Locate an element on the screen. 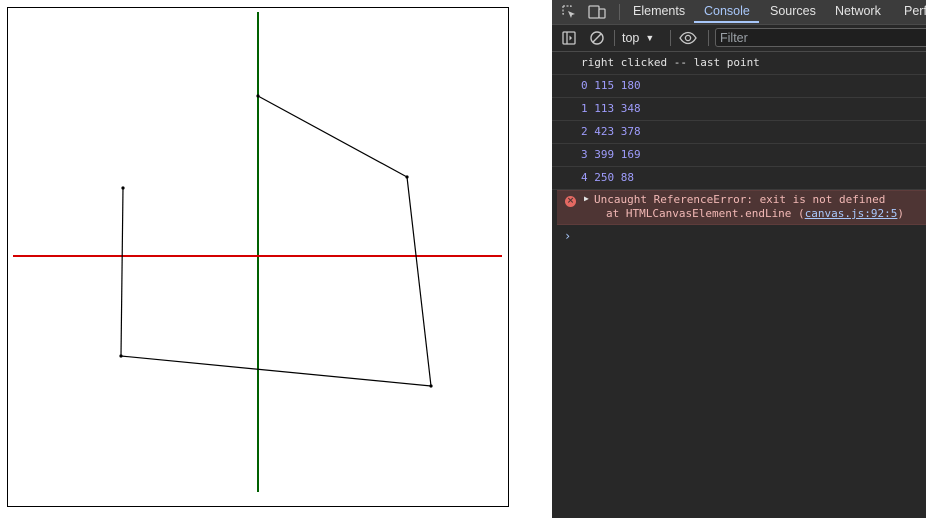 This screenshot has width=926, height=518. console-log-line: 2 423 378 is located at coordinates (739, 132).